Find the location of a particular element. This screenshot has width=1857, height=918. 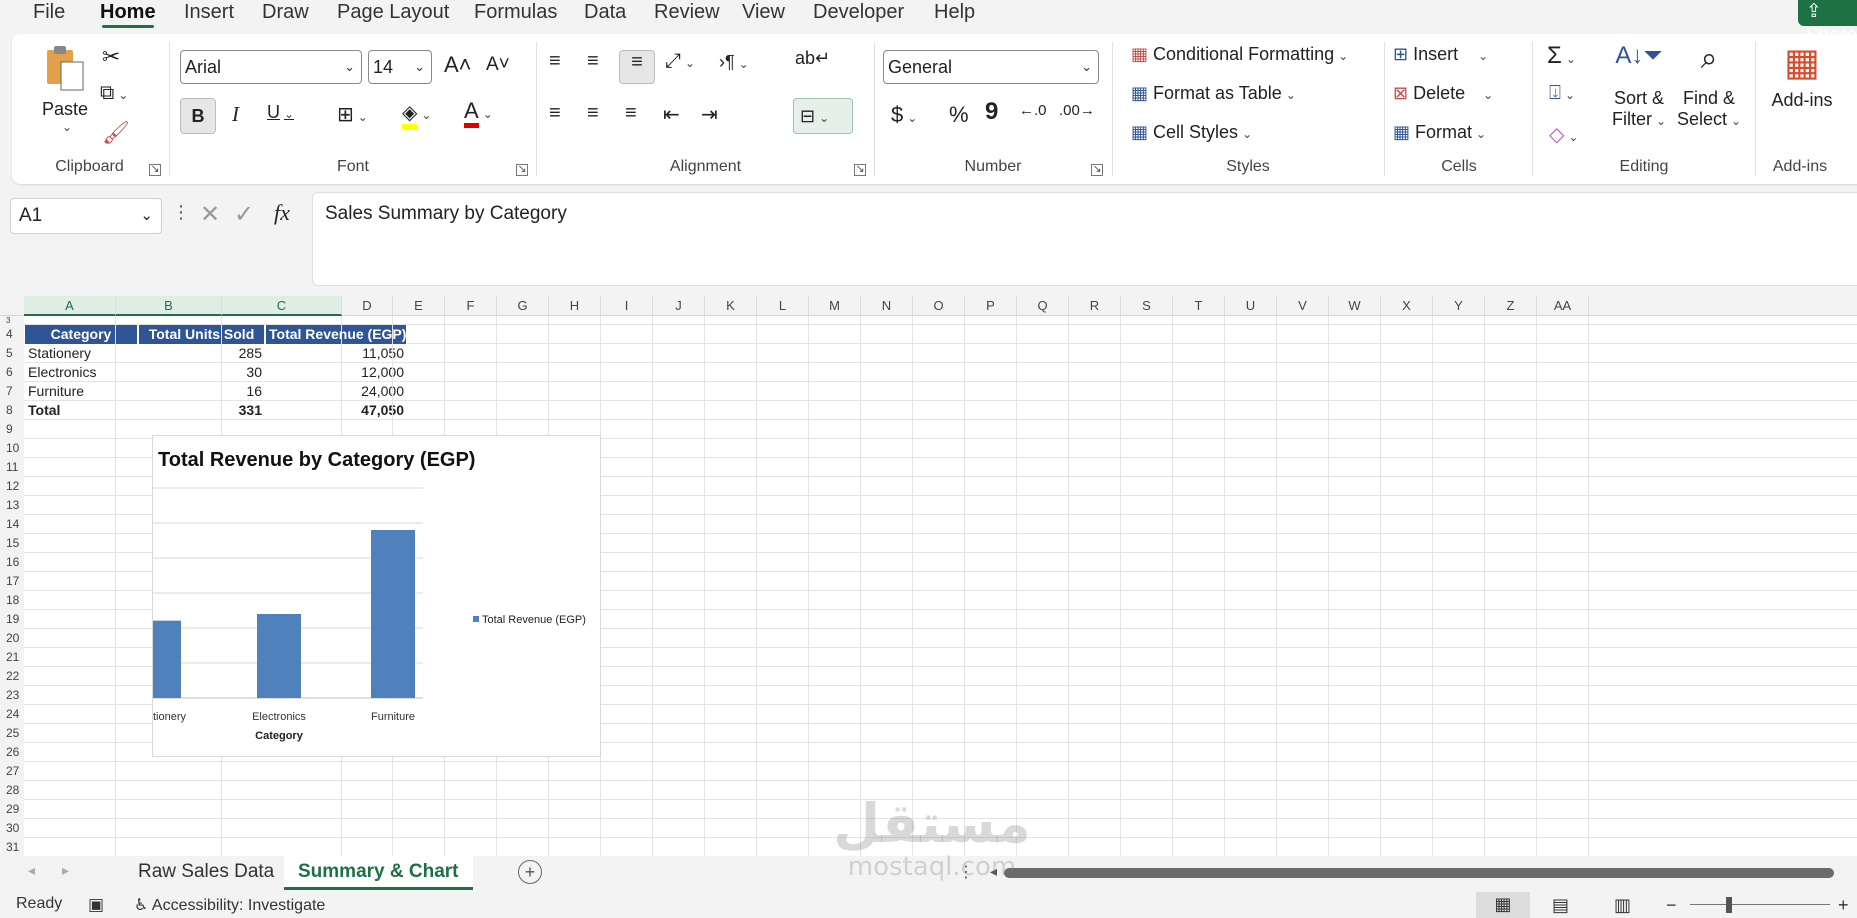

row-header: 23 is located at coordinates (12, 695).